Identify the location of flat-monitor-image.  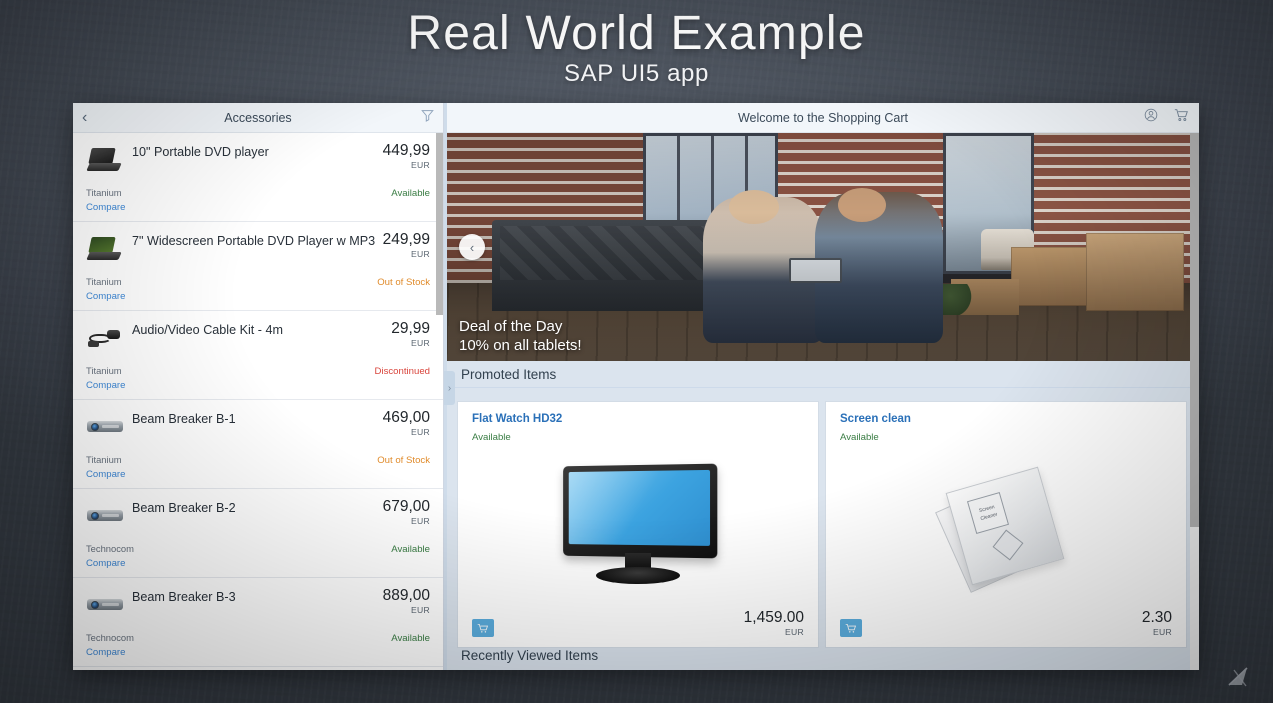
(638, 524).